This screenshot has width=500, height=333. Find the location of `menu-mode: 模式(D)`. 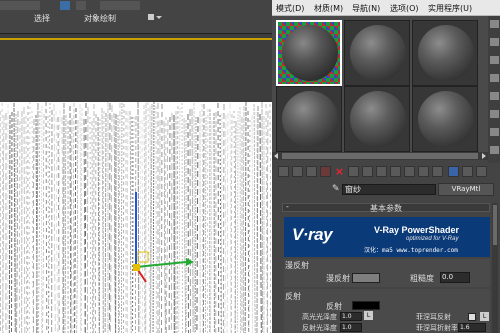

menu-mode: 模式(D) is located at coordinates (290, 8).